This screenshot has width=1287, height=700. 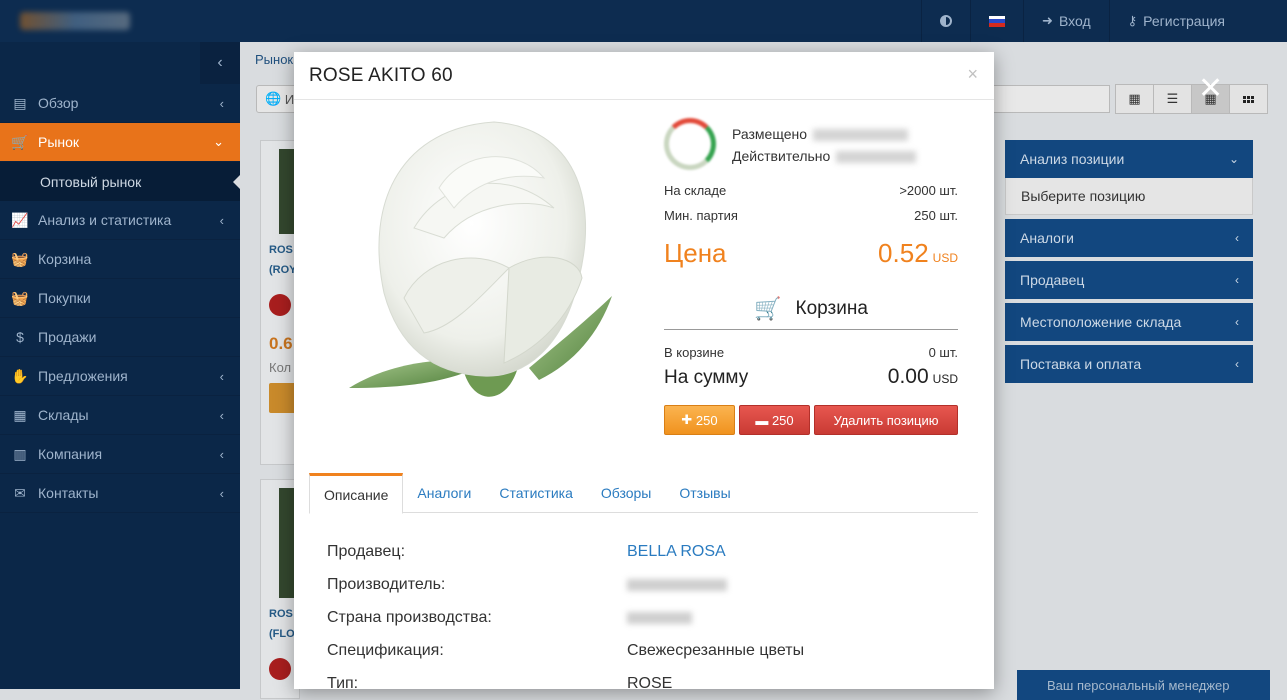 I want to click on dashboard-icon: ▤, so click(x=20, y=102).